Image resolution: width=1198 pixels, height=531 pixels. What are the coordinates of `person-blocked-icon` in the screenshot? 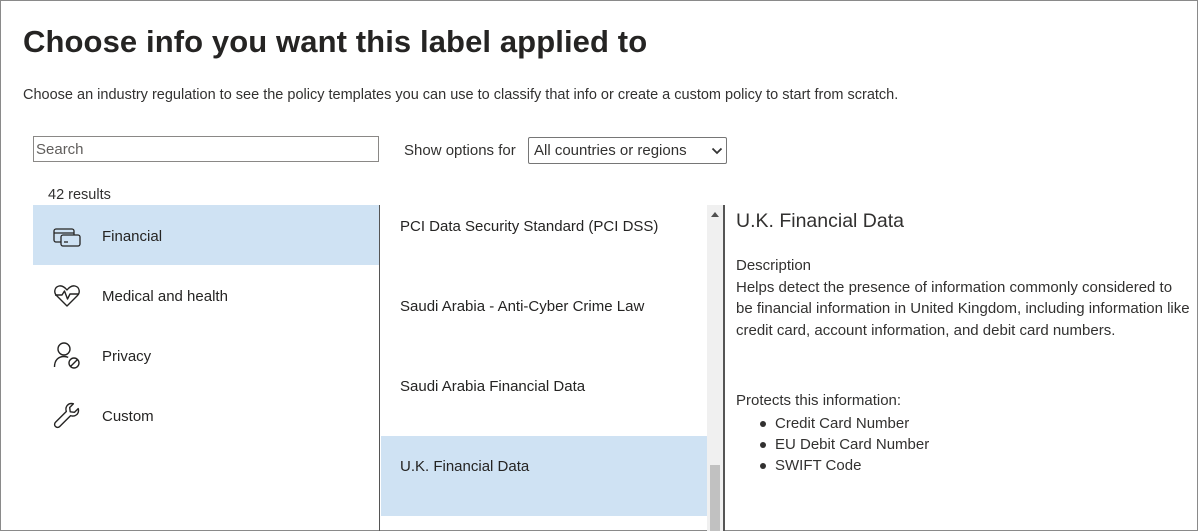 It's located at (67, 355).